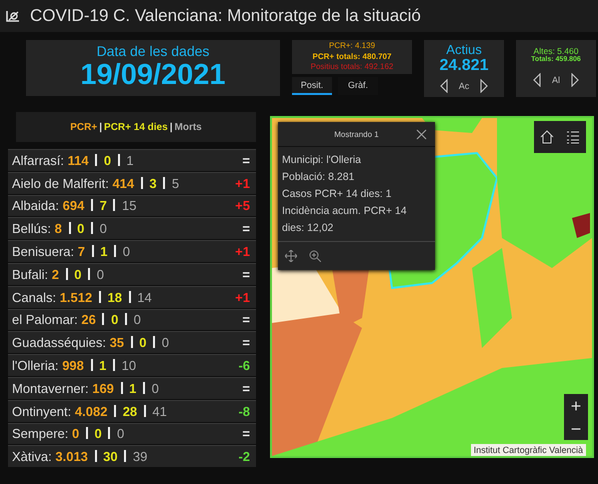 This screenshot has width=598, height=484. What do you see at coordinates (319, 177) in the screenshot?
I see `popup-text: Població: 8.281` at bounding box center [319, 177].